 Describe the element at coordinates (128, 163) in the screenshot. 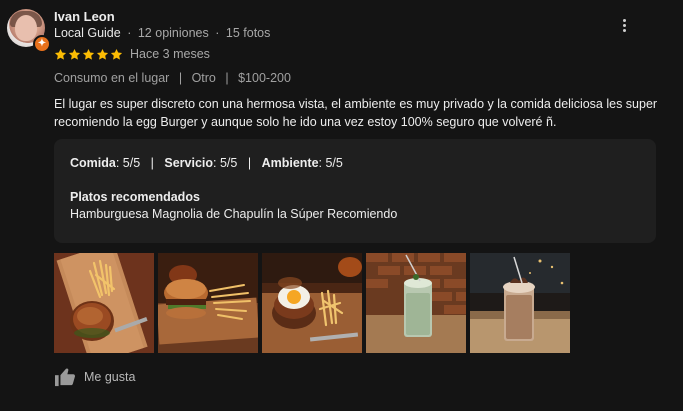

I see `attr-food-value: : 5/5` at that location.